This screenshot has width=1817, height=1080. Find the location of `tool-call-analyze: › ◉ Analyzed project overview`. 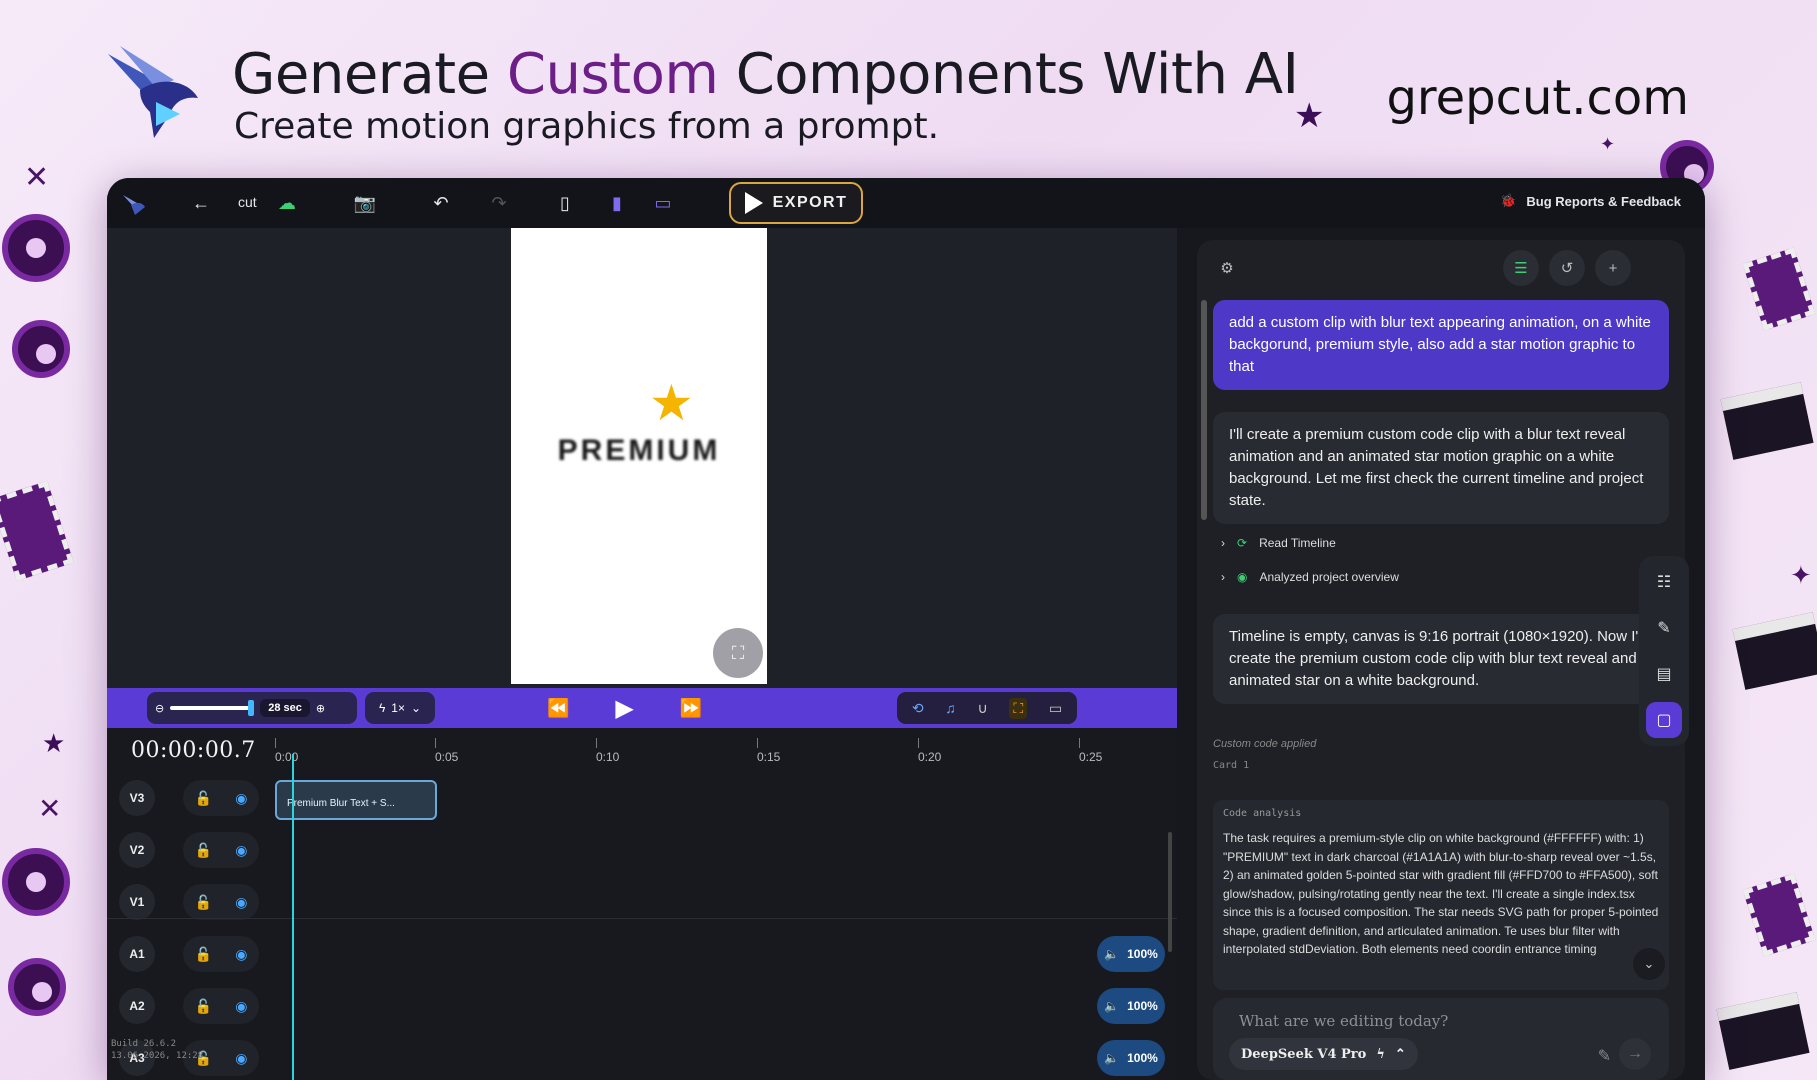

tool-call-analyze: › ◉ Analyzed project overview is located at coordinates (1310, 577).